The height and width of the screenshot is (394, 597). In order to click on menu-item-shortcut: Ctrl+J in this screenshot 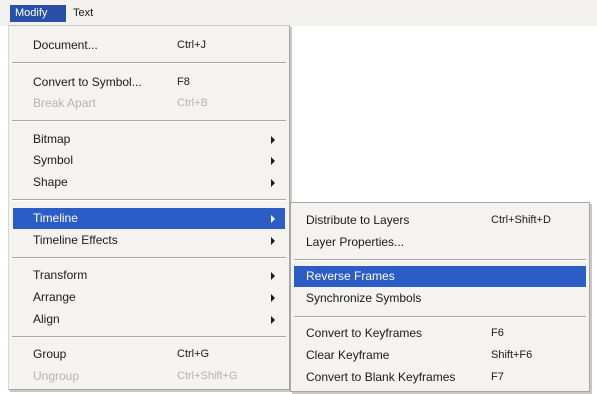, I will do `click(192, 45)`.